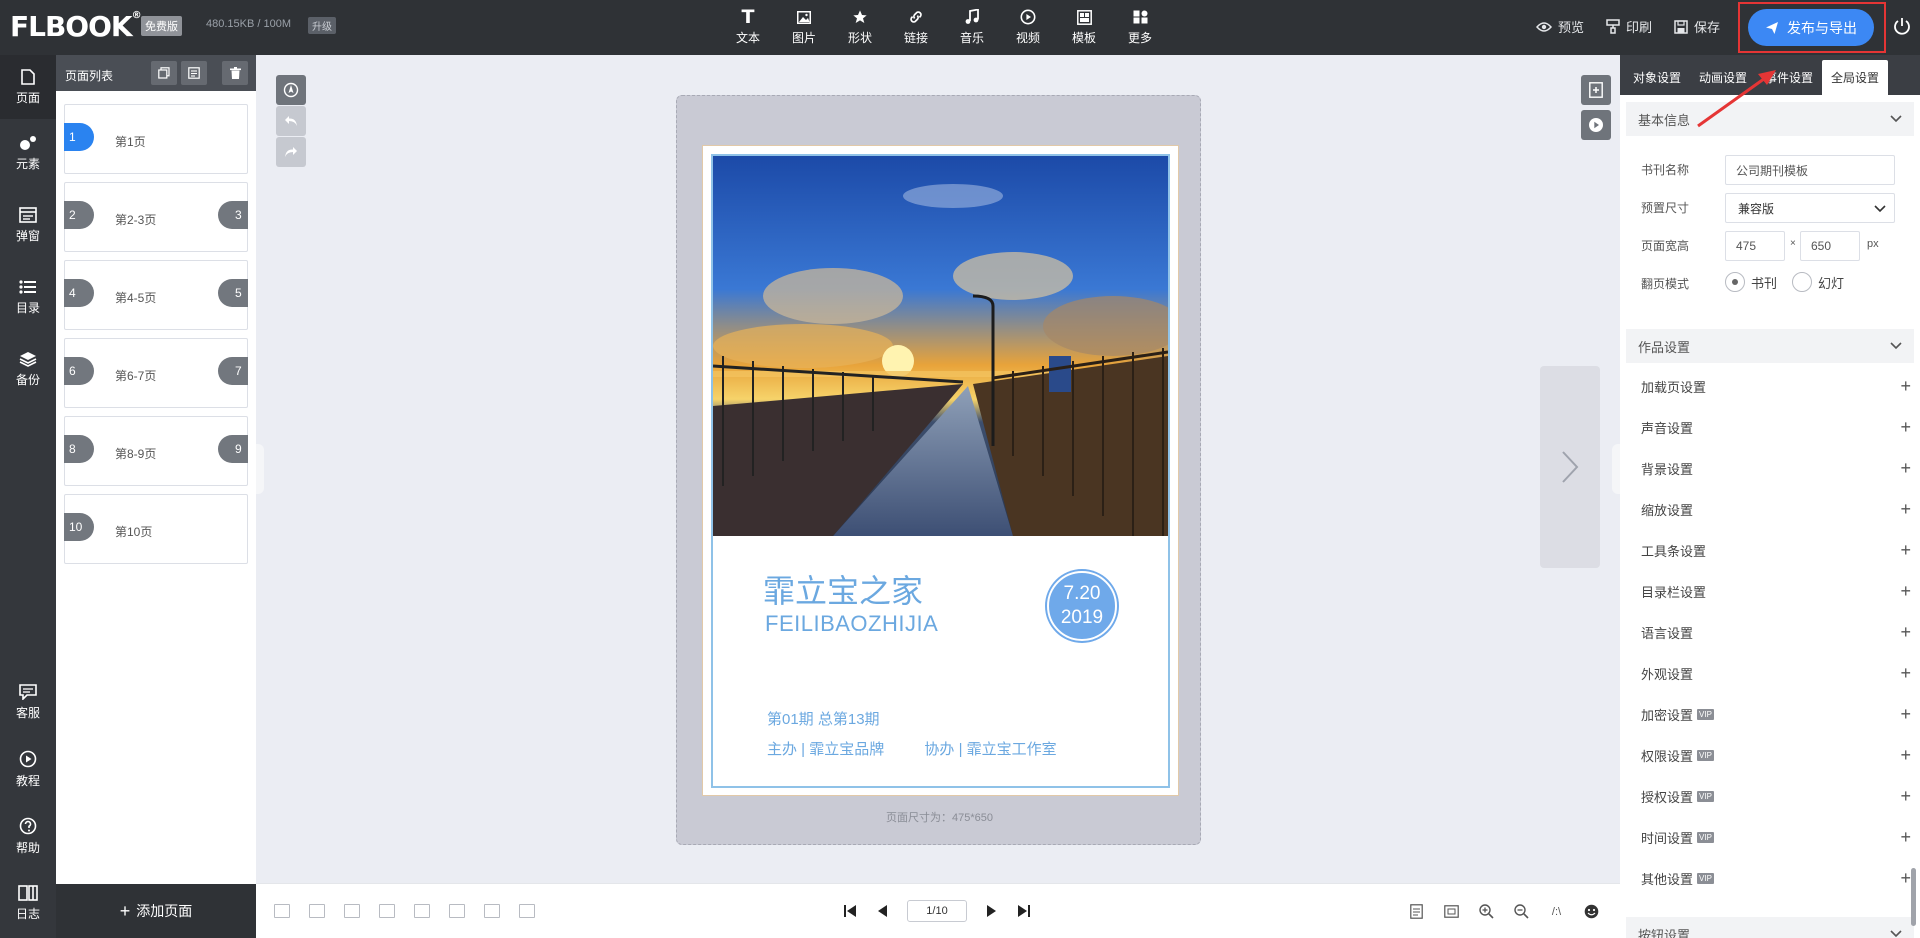 This screenshot has height=938, width=1920. I want to click on align-top-icon, so click(387, 911).